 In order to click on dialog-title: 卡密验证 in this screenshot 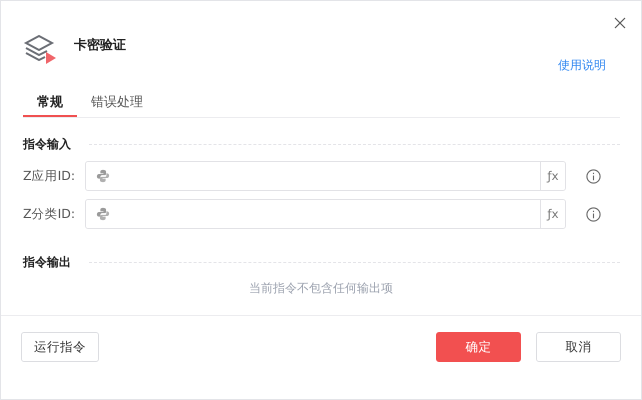, I will do `click(100, 45)`.